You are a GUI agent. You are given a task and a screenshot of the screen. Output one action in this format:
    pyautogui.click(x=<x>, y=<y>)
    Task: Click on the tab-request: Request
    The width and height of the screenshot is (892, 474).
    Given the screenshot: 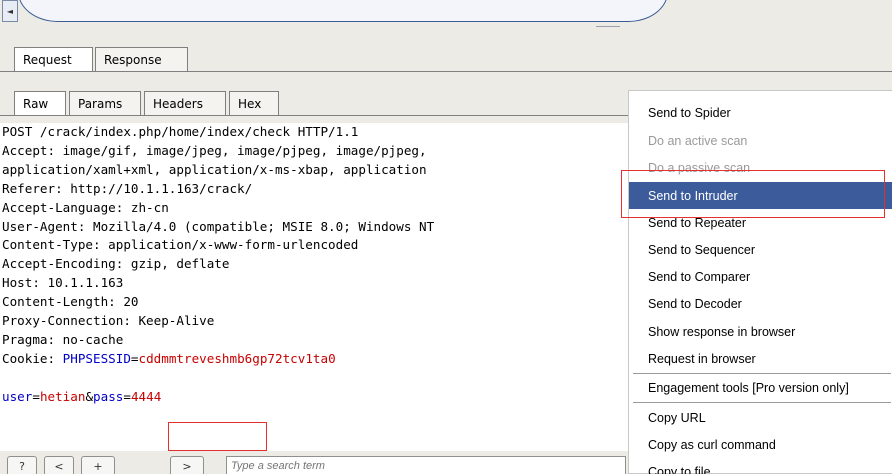 What is the action you would take?
    pyautogui.click(x=53, y=59)
    